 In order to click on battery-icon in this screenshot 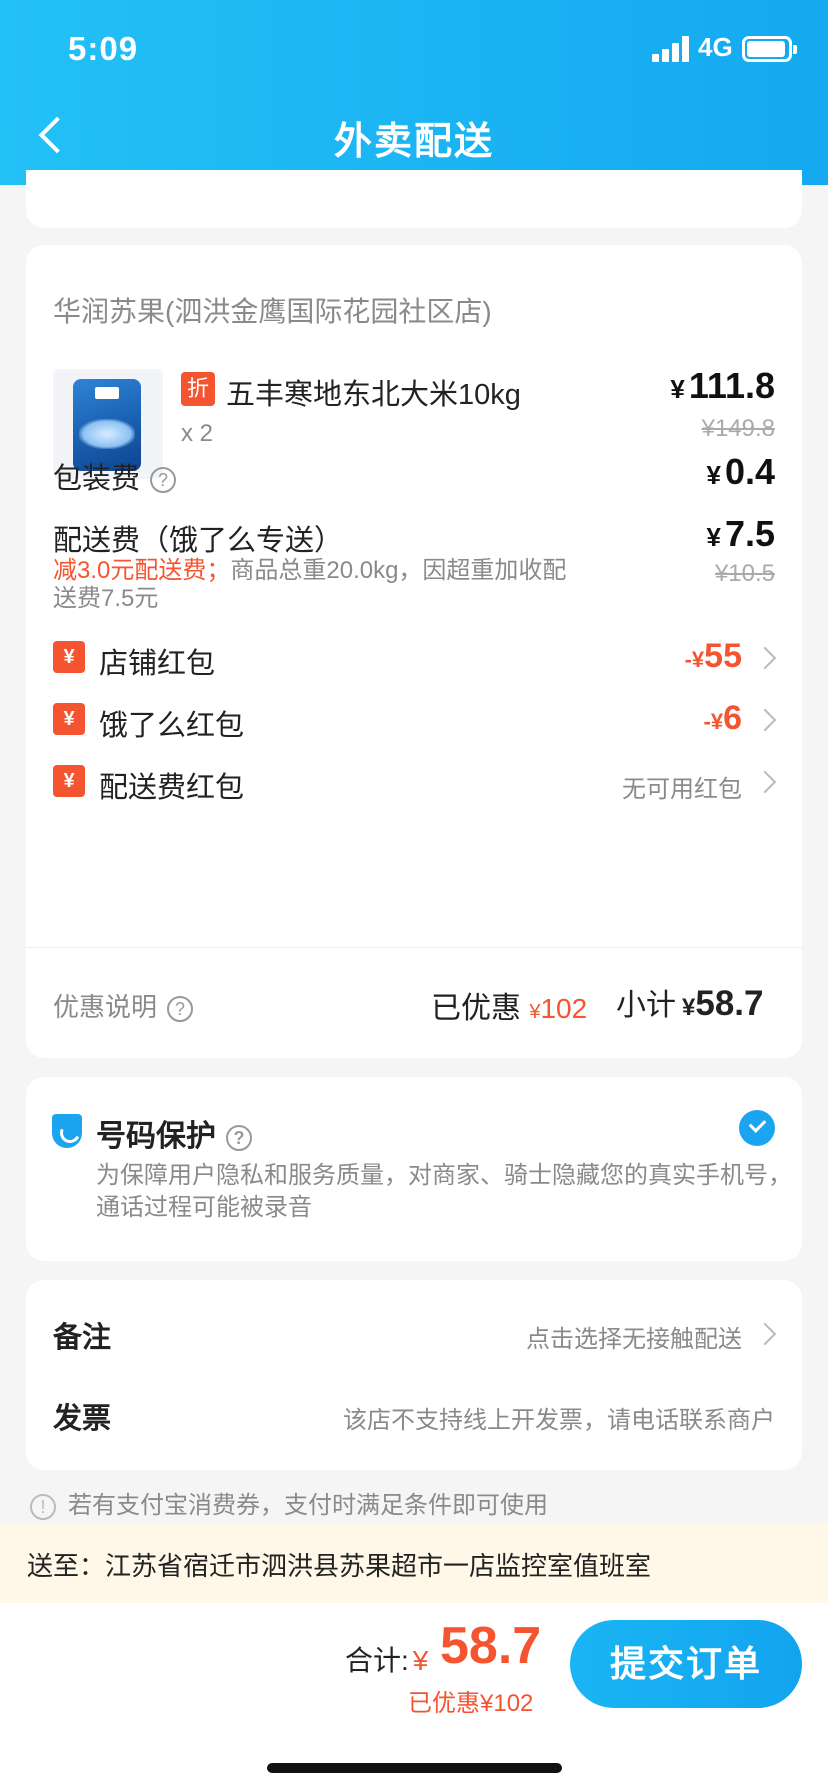, I will do `click(769, 49)`.